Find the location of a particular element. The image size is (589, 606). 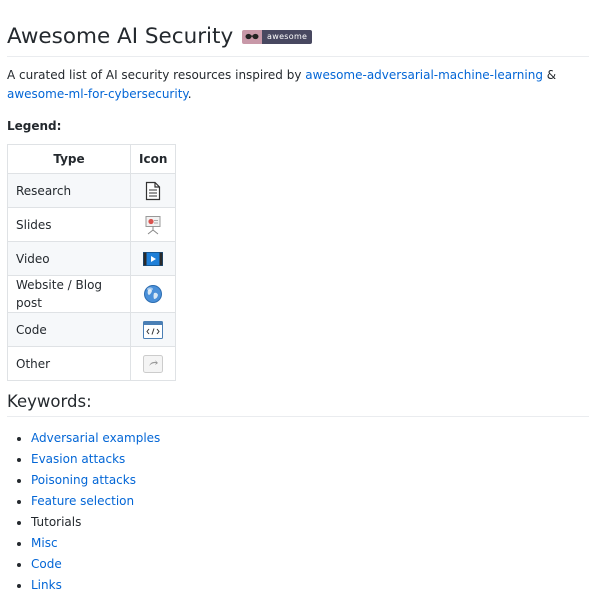

globe-icon is located at coordinates (153, 294).